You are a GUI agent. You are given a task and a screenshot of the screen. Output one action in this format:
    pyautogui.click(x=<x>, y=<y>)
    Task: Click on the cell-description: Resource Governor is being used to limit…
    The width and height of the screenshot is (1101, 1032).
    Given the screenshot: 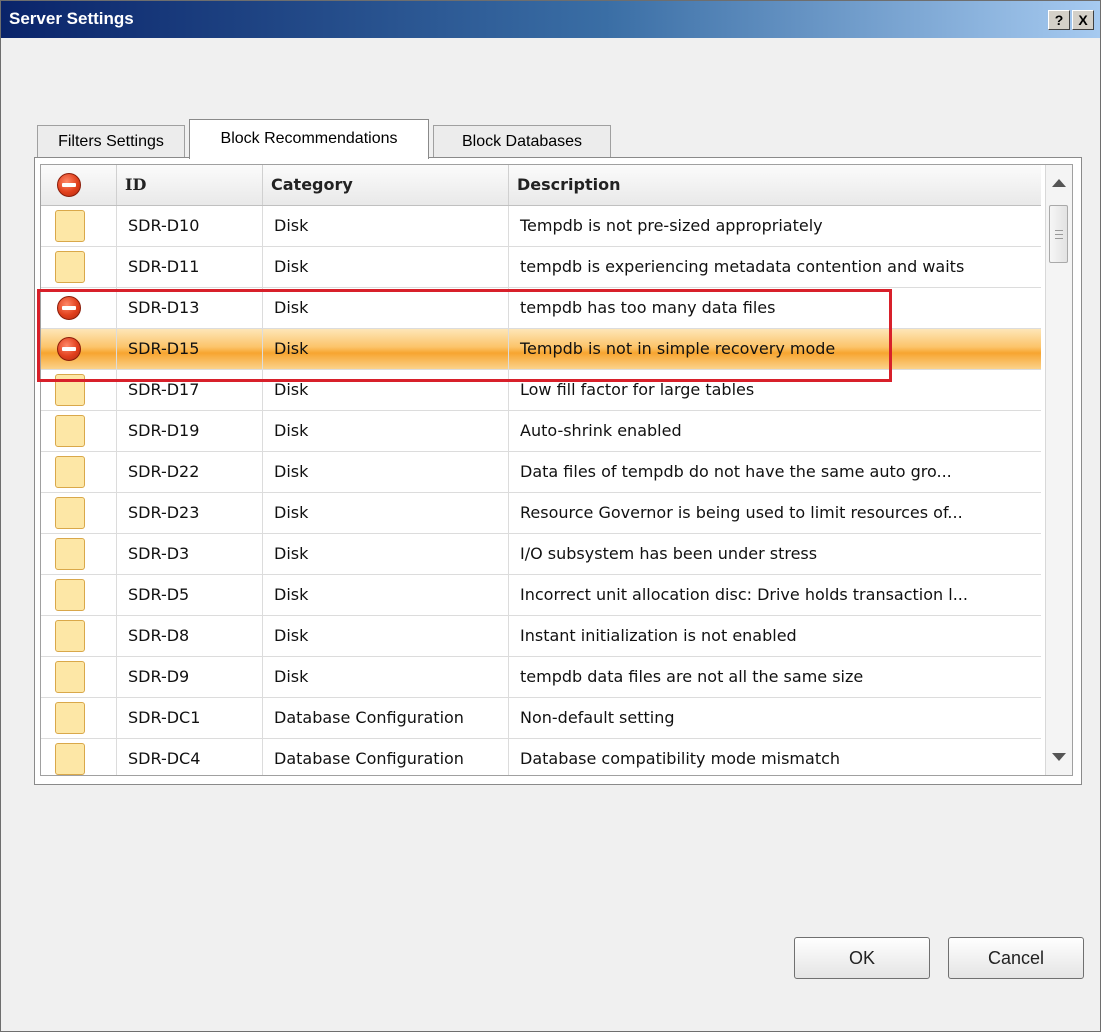 What is the action you would take?
    pyautogui.click(x=741, y=512)
    